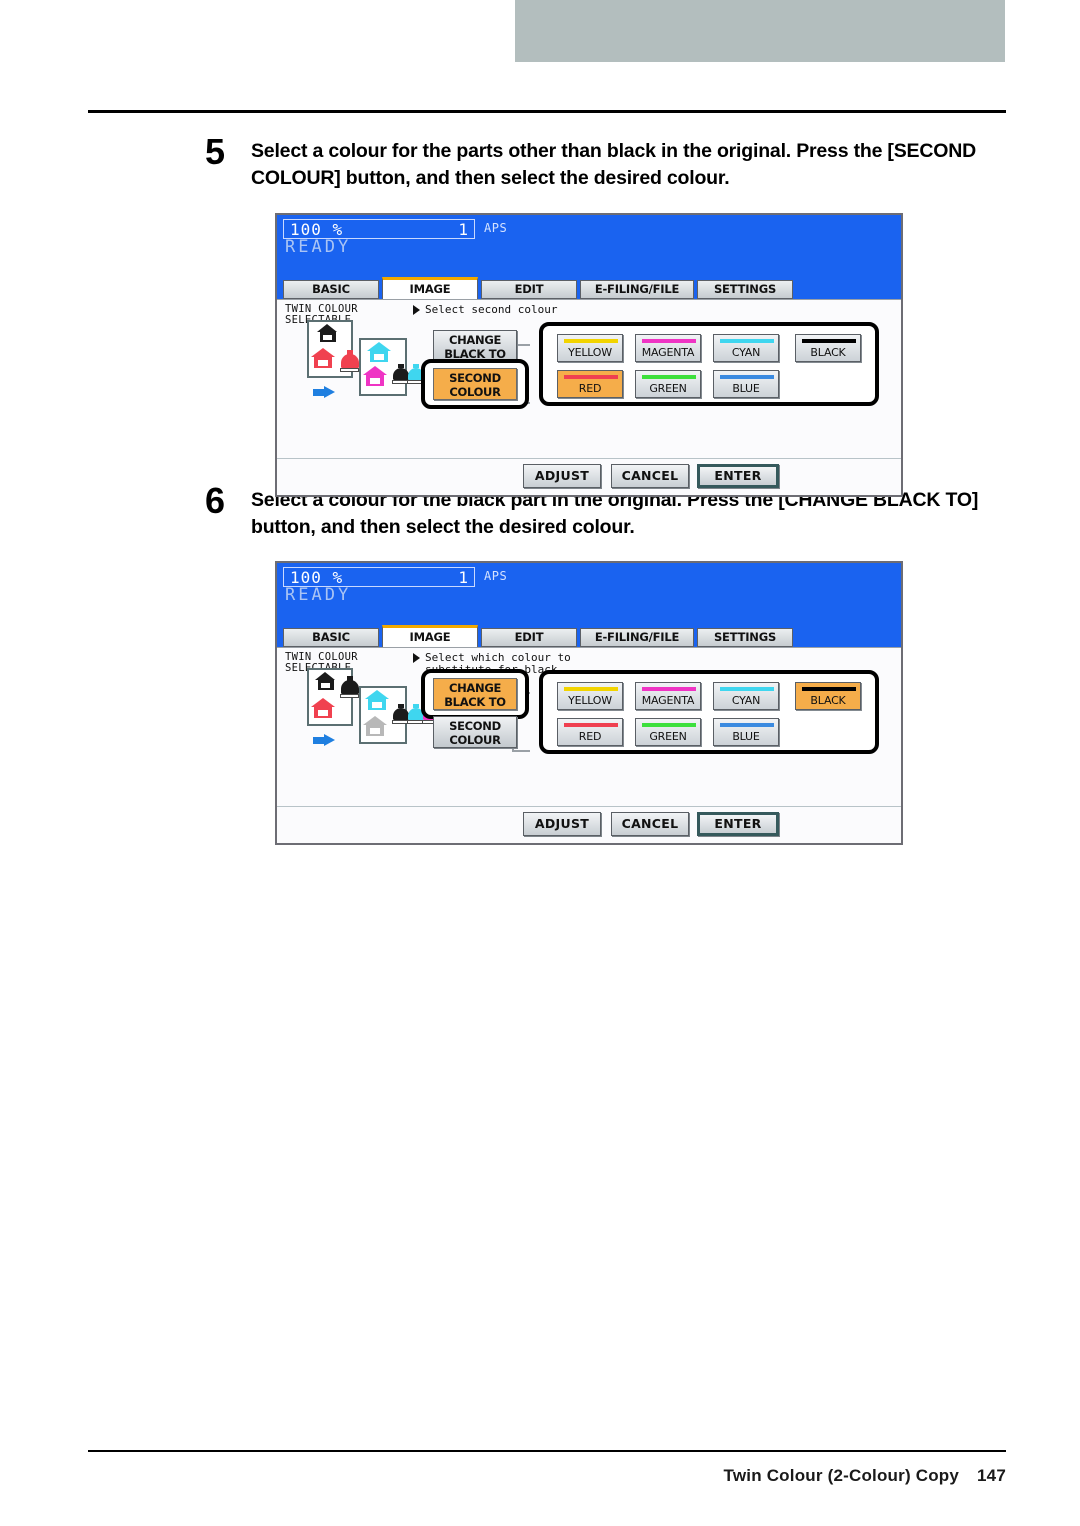 This screenshot has width=1080, height=1526. Describe the element at coordinates (375, 370) in the screenshot. I see `output-house-magenta-roof` at that location.